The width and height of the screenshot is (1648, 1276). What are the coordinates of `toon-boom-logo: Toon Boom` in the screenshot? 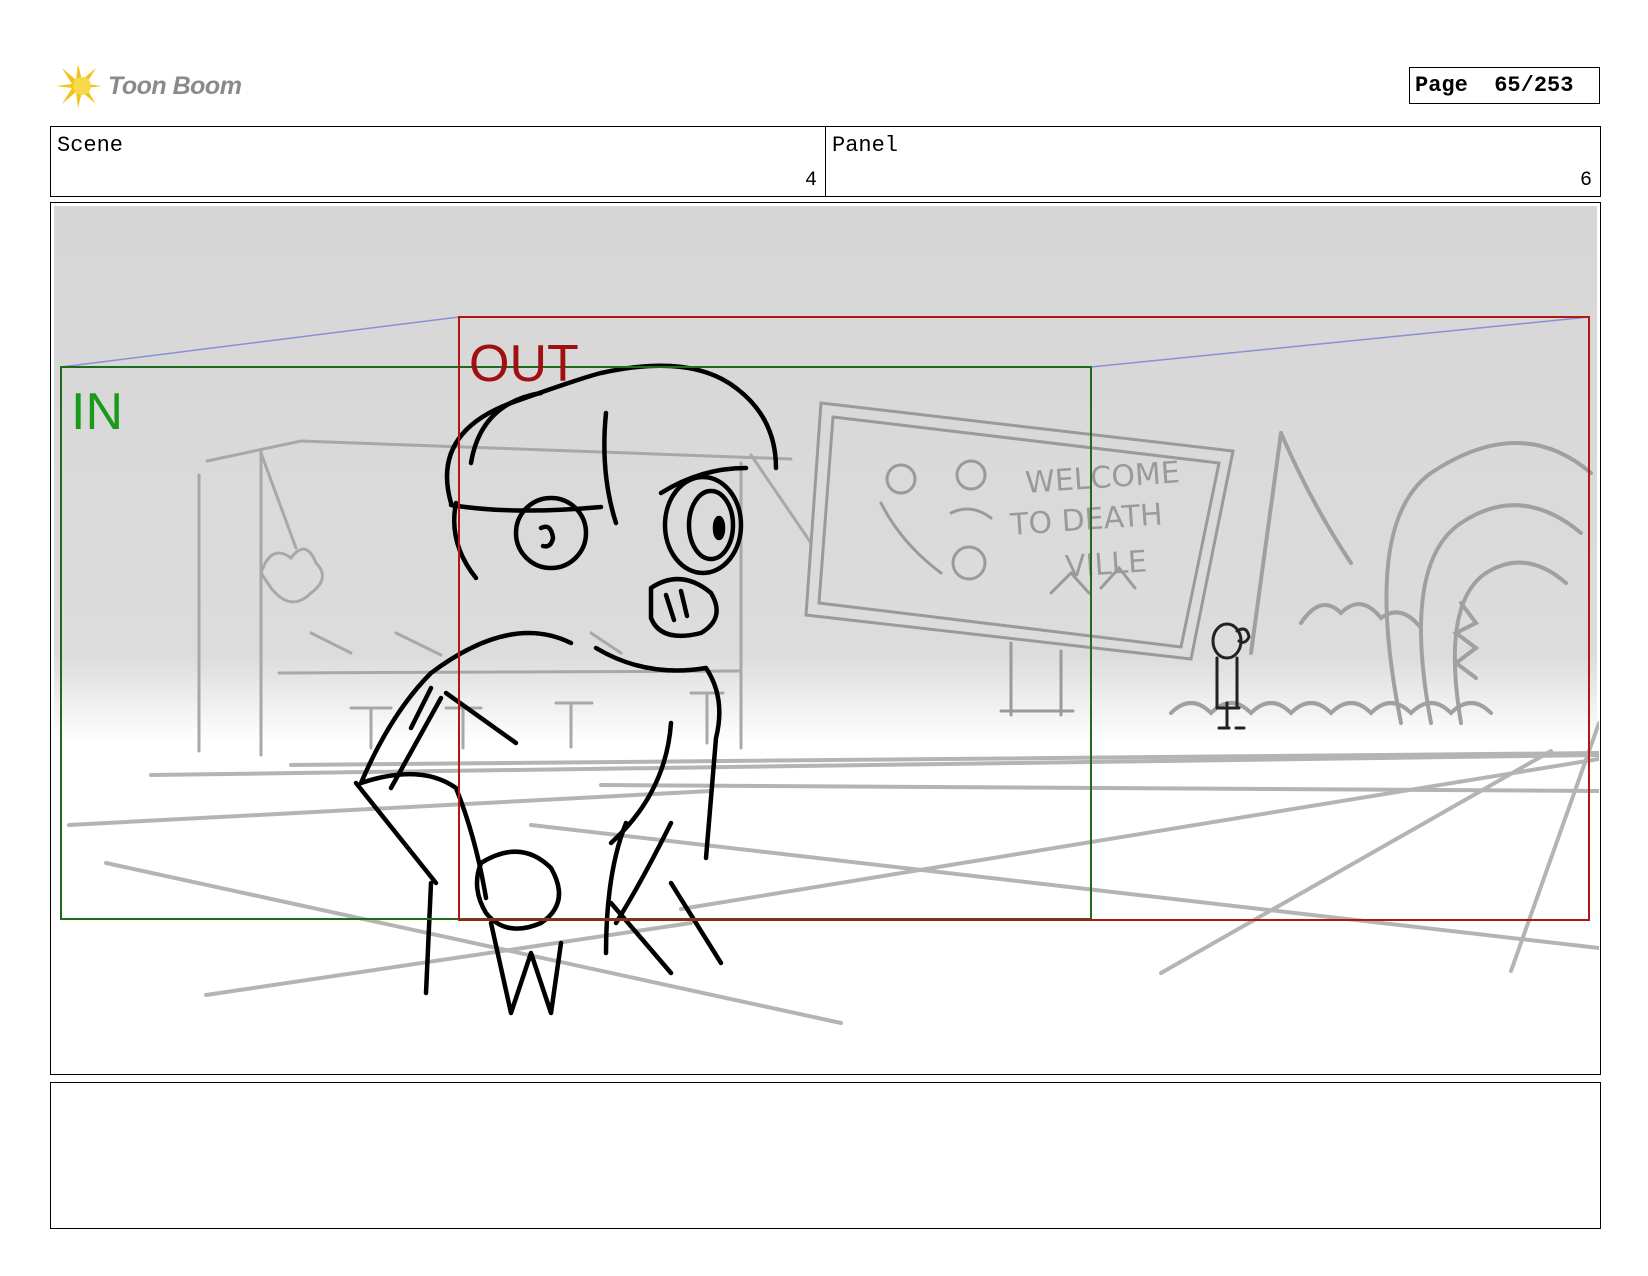 It's located at (147, 86).